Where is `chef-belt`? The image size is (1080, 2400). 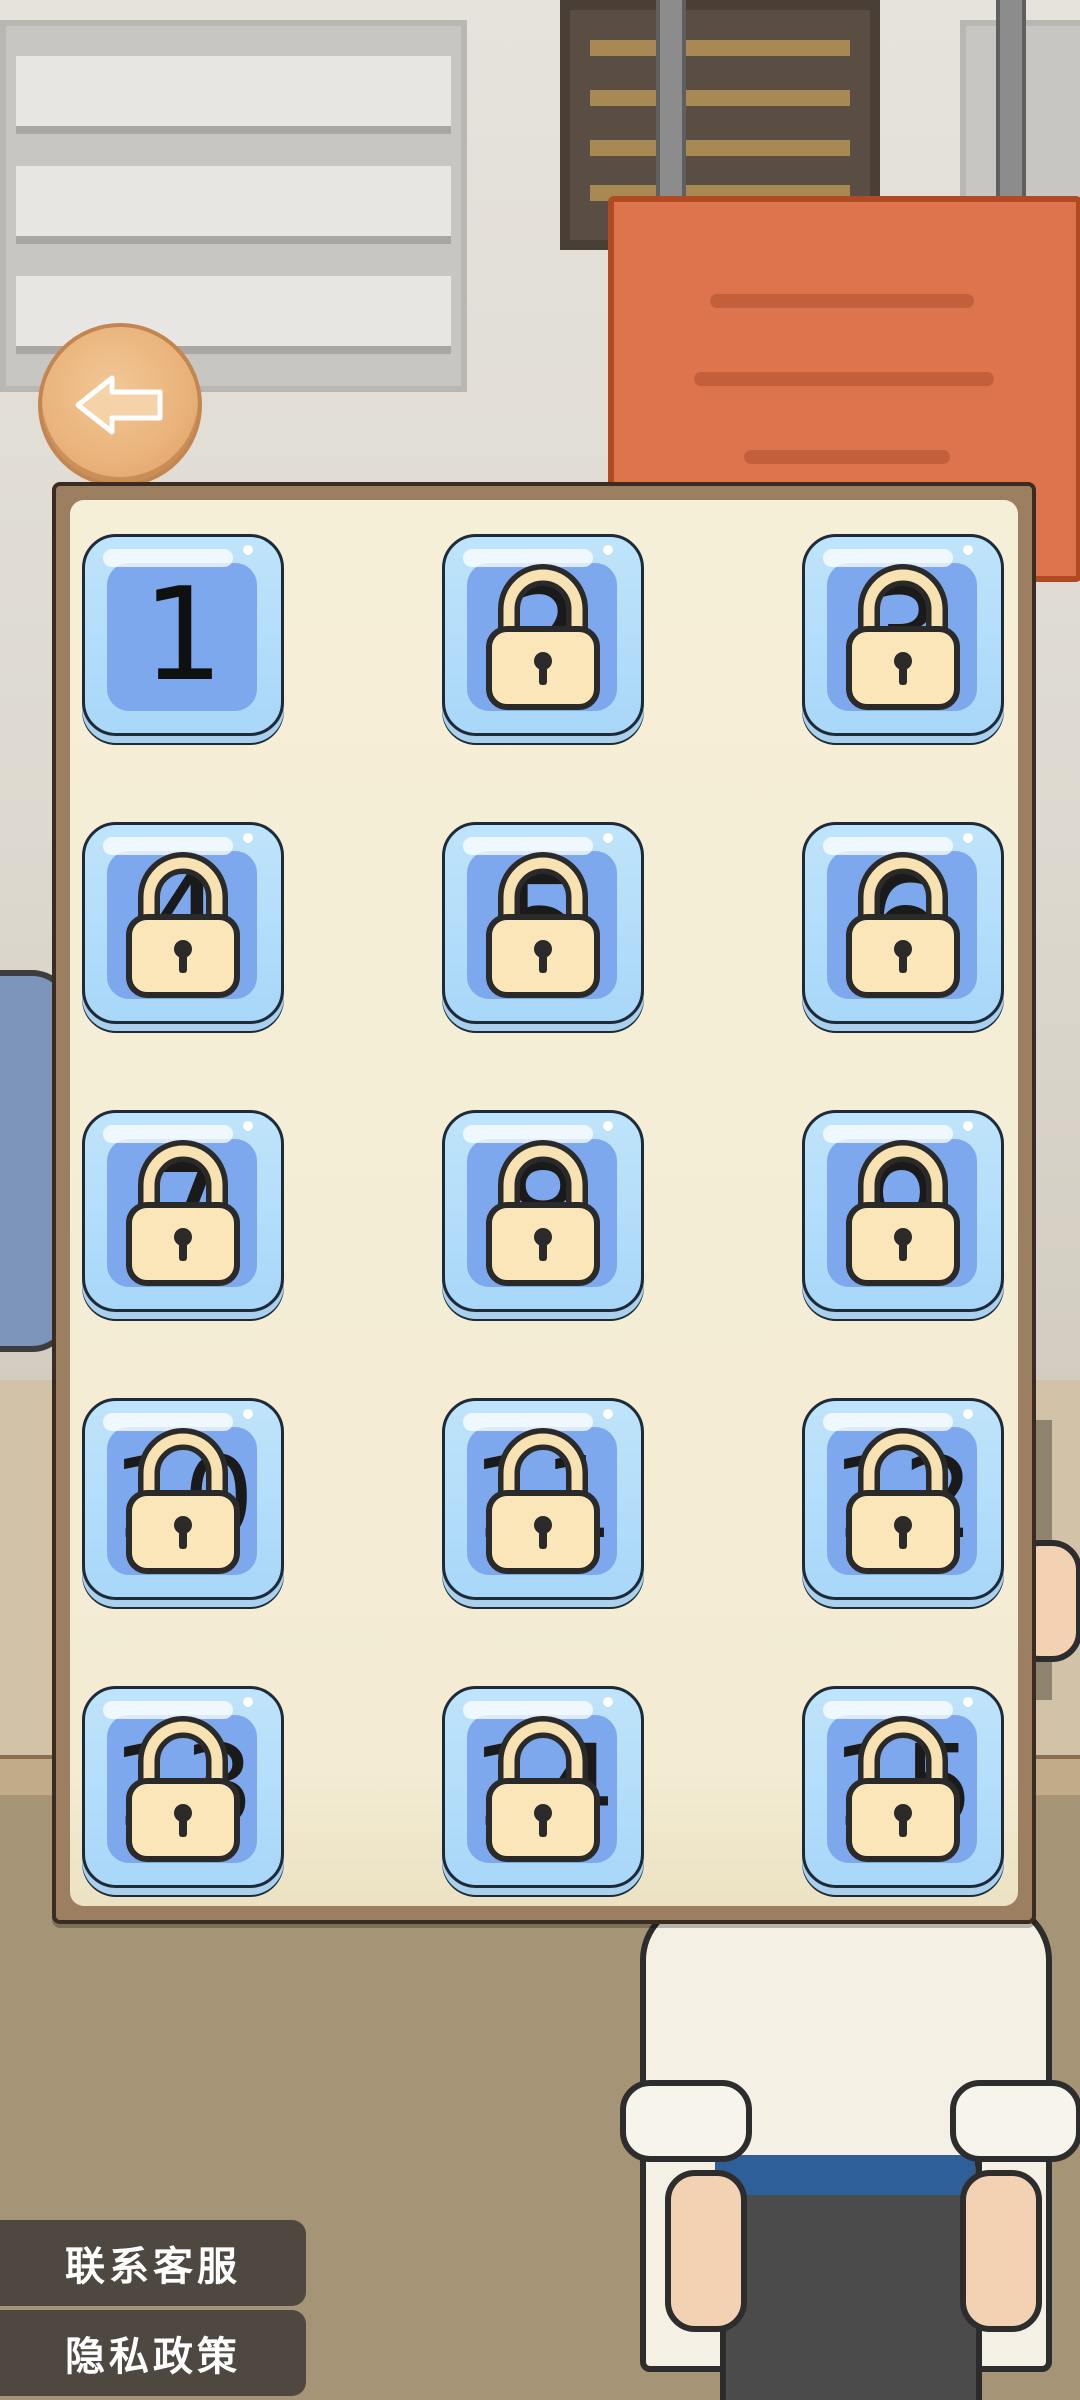 chef-belt is located at coordinates (845, 2175).